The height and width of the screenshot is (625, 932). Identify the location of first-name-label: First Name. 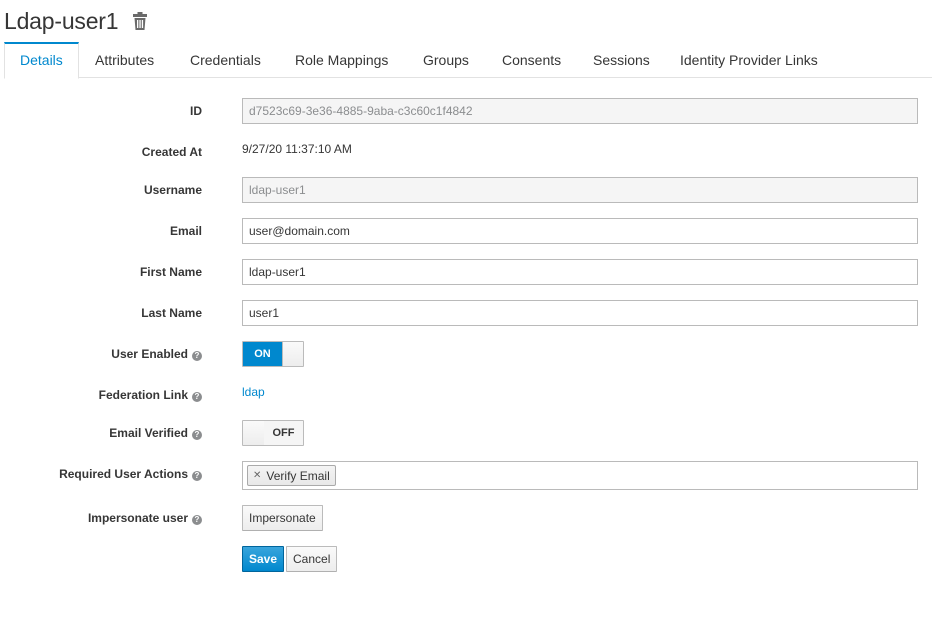
(170, 272).